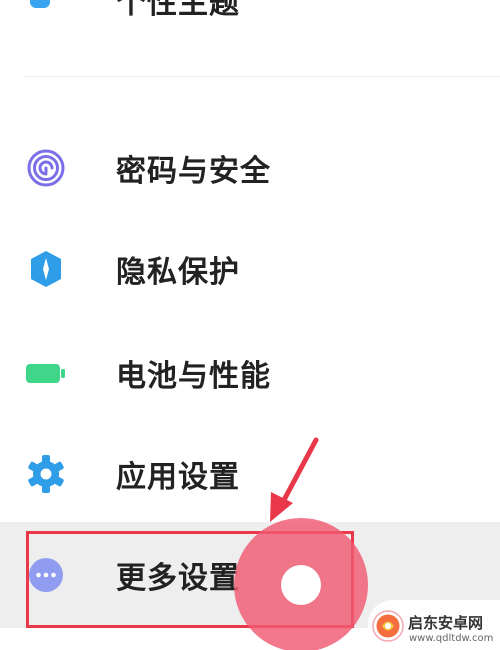 Image resolution: width=500 pixels, height=650 pixels. Describe the element at coordinates (446, 623) in the screenshot. I see `watermark-name: 启东安卓网` at that location.